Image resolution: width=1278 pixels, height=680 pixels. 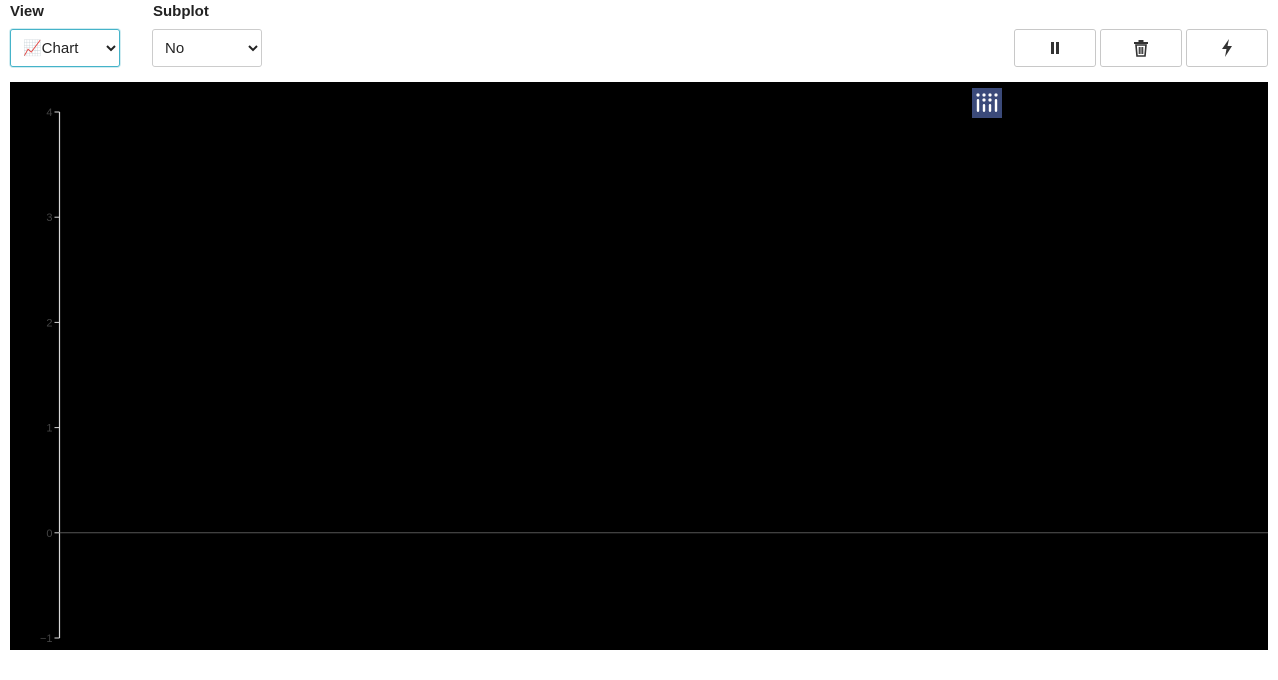 I want to click on zoom-out-button, so click(x=1065, y=103).